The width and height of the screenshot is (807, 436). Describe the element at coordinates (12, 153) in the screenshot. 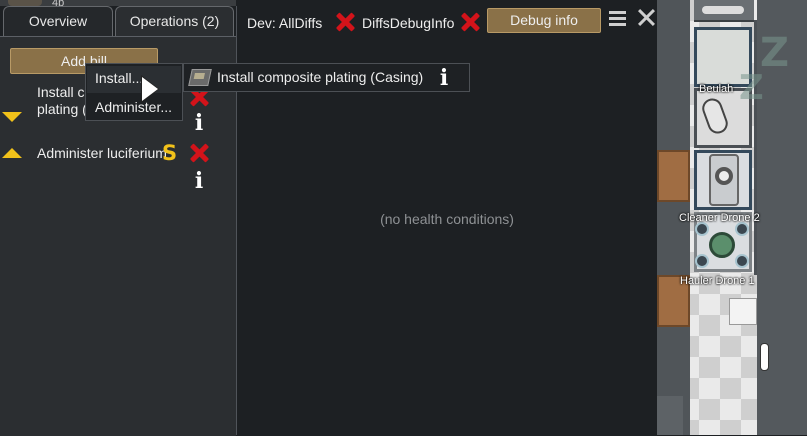

I see `move-up-icon` at that location.